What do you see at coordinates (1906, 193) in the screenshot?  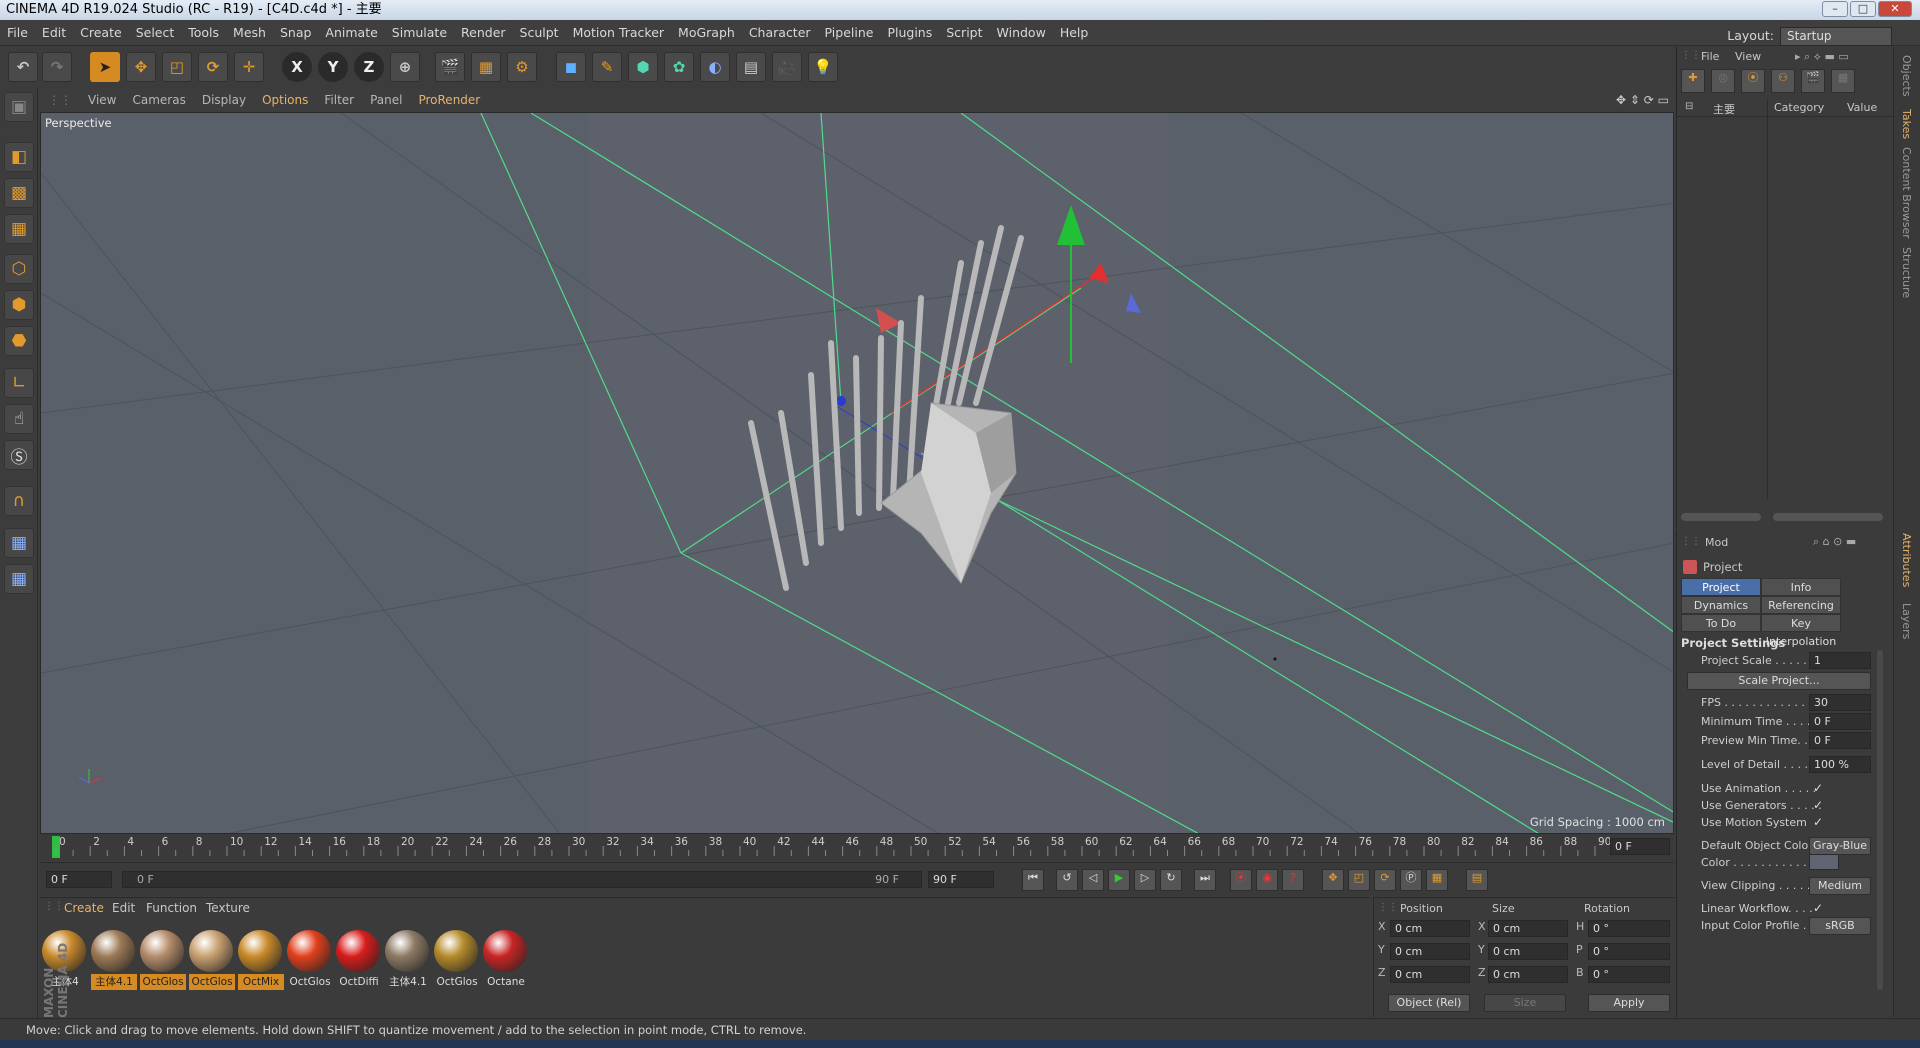 I see `side-tab-content-browser: Content Browser` at bounding box center [1906, 193].